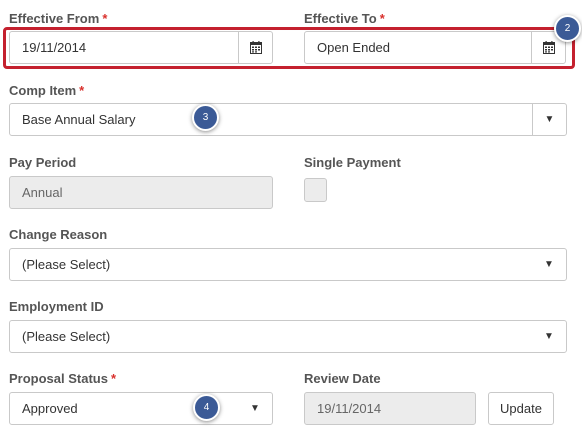 The width and height of the screenshot is (582, 433). Describe the element at coordinates (352, 162) in the screenshot. I see `single-payment-label: Single Payment` at that location.